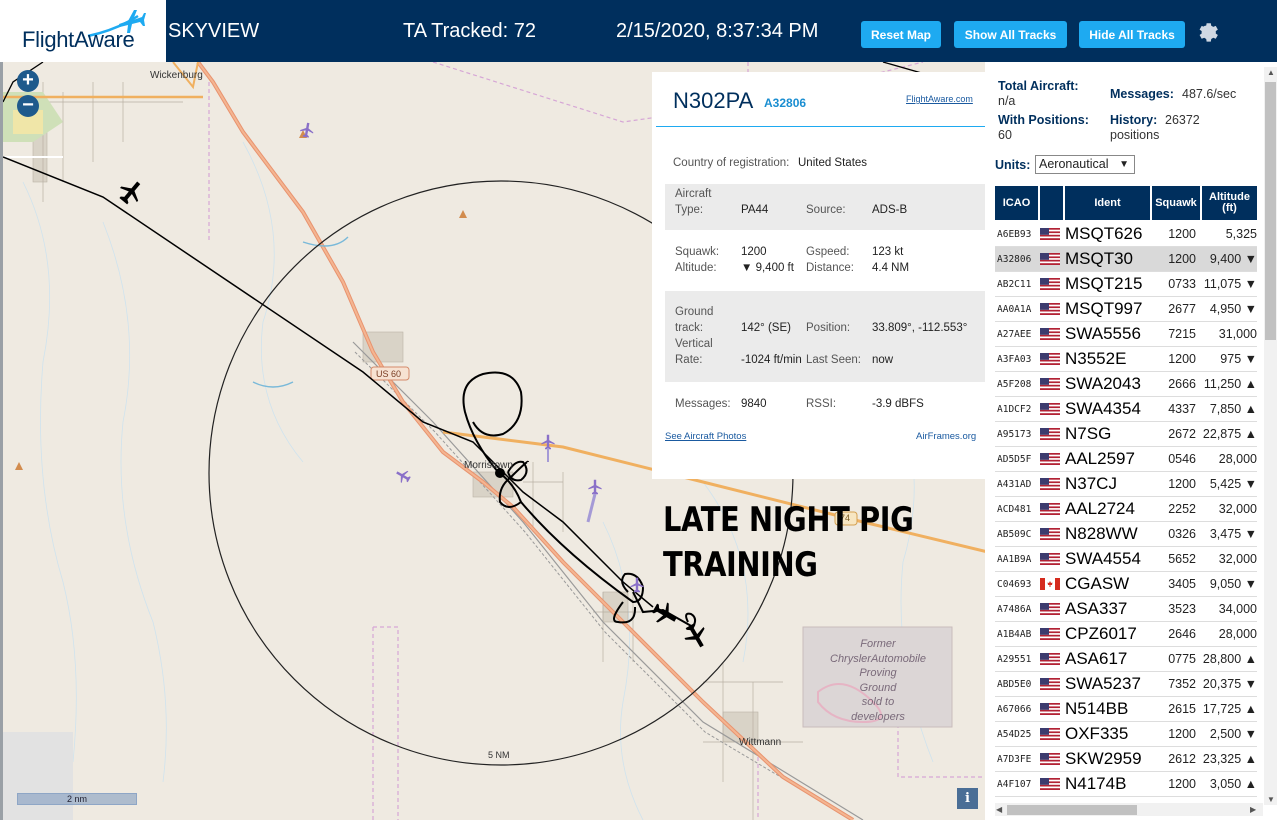  I want to click on row-squawk: 5652, so click(1182, 559).